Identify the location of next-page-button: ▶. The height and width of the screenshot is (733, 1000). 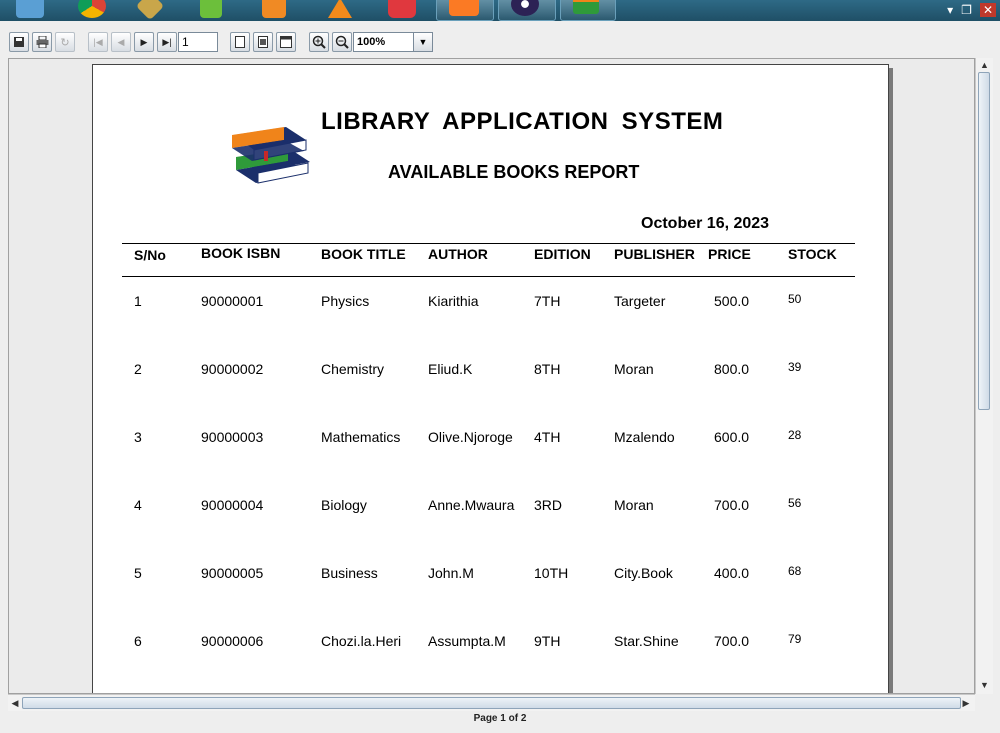
(144, 42).